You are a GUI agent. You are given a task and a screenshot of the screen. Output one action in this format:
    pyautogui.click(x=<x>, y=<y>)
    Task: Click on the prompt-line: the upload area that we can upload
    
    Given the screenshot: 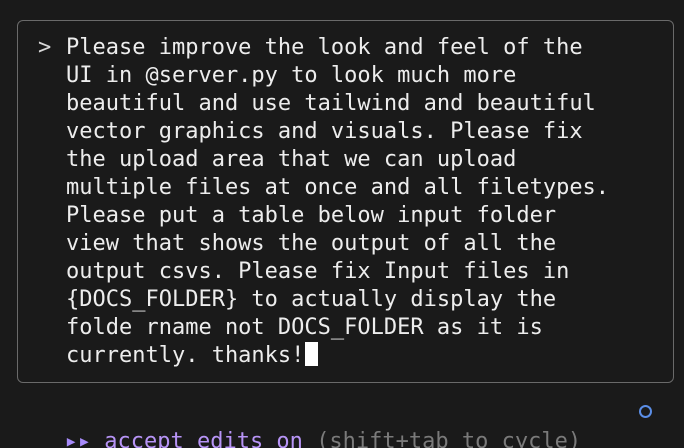 What is the action you would take?
    pyautogui.click(x=291, y=159)
    